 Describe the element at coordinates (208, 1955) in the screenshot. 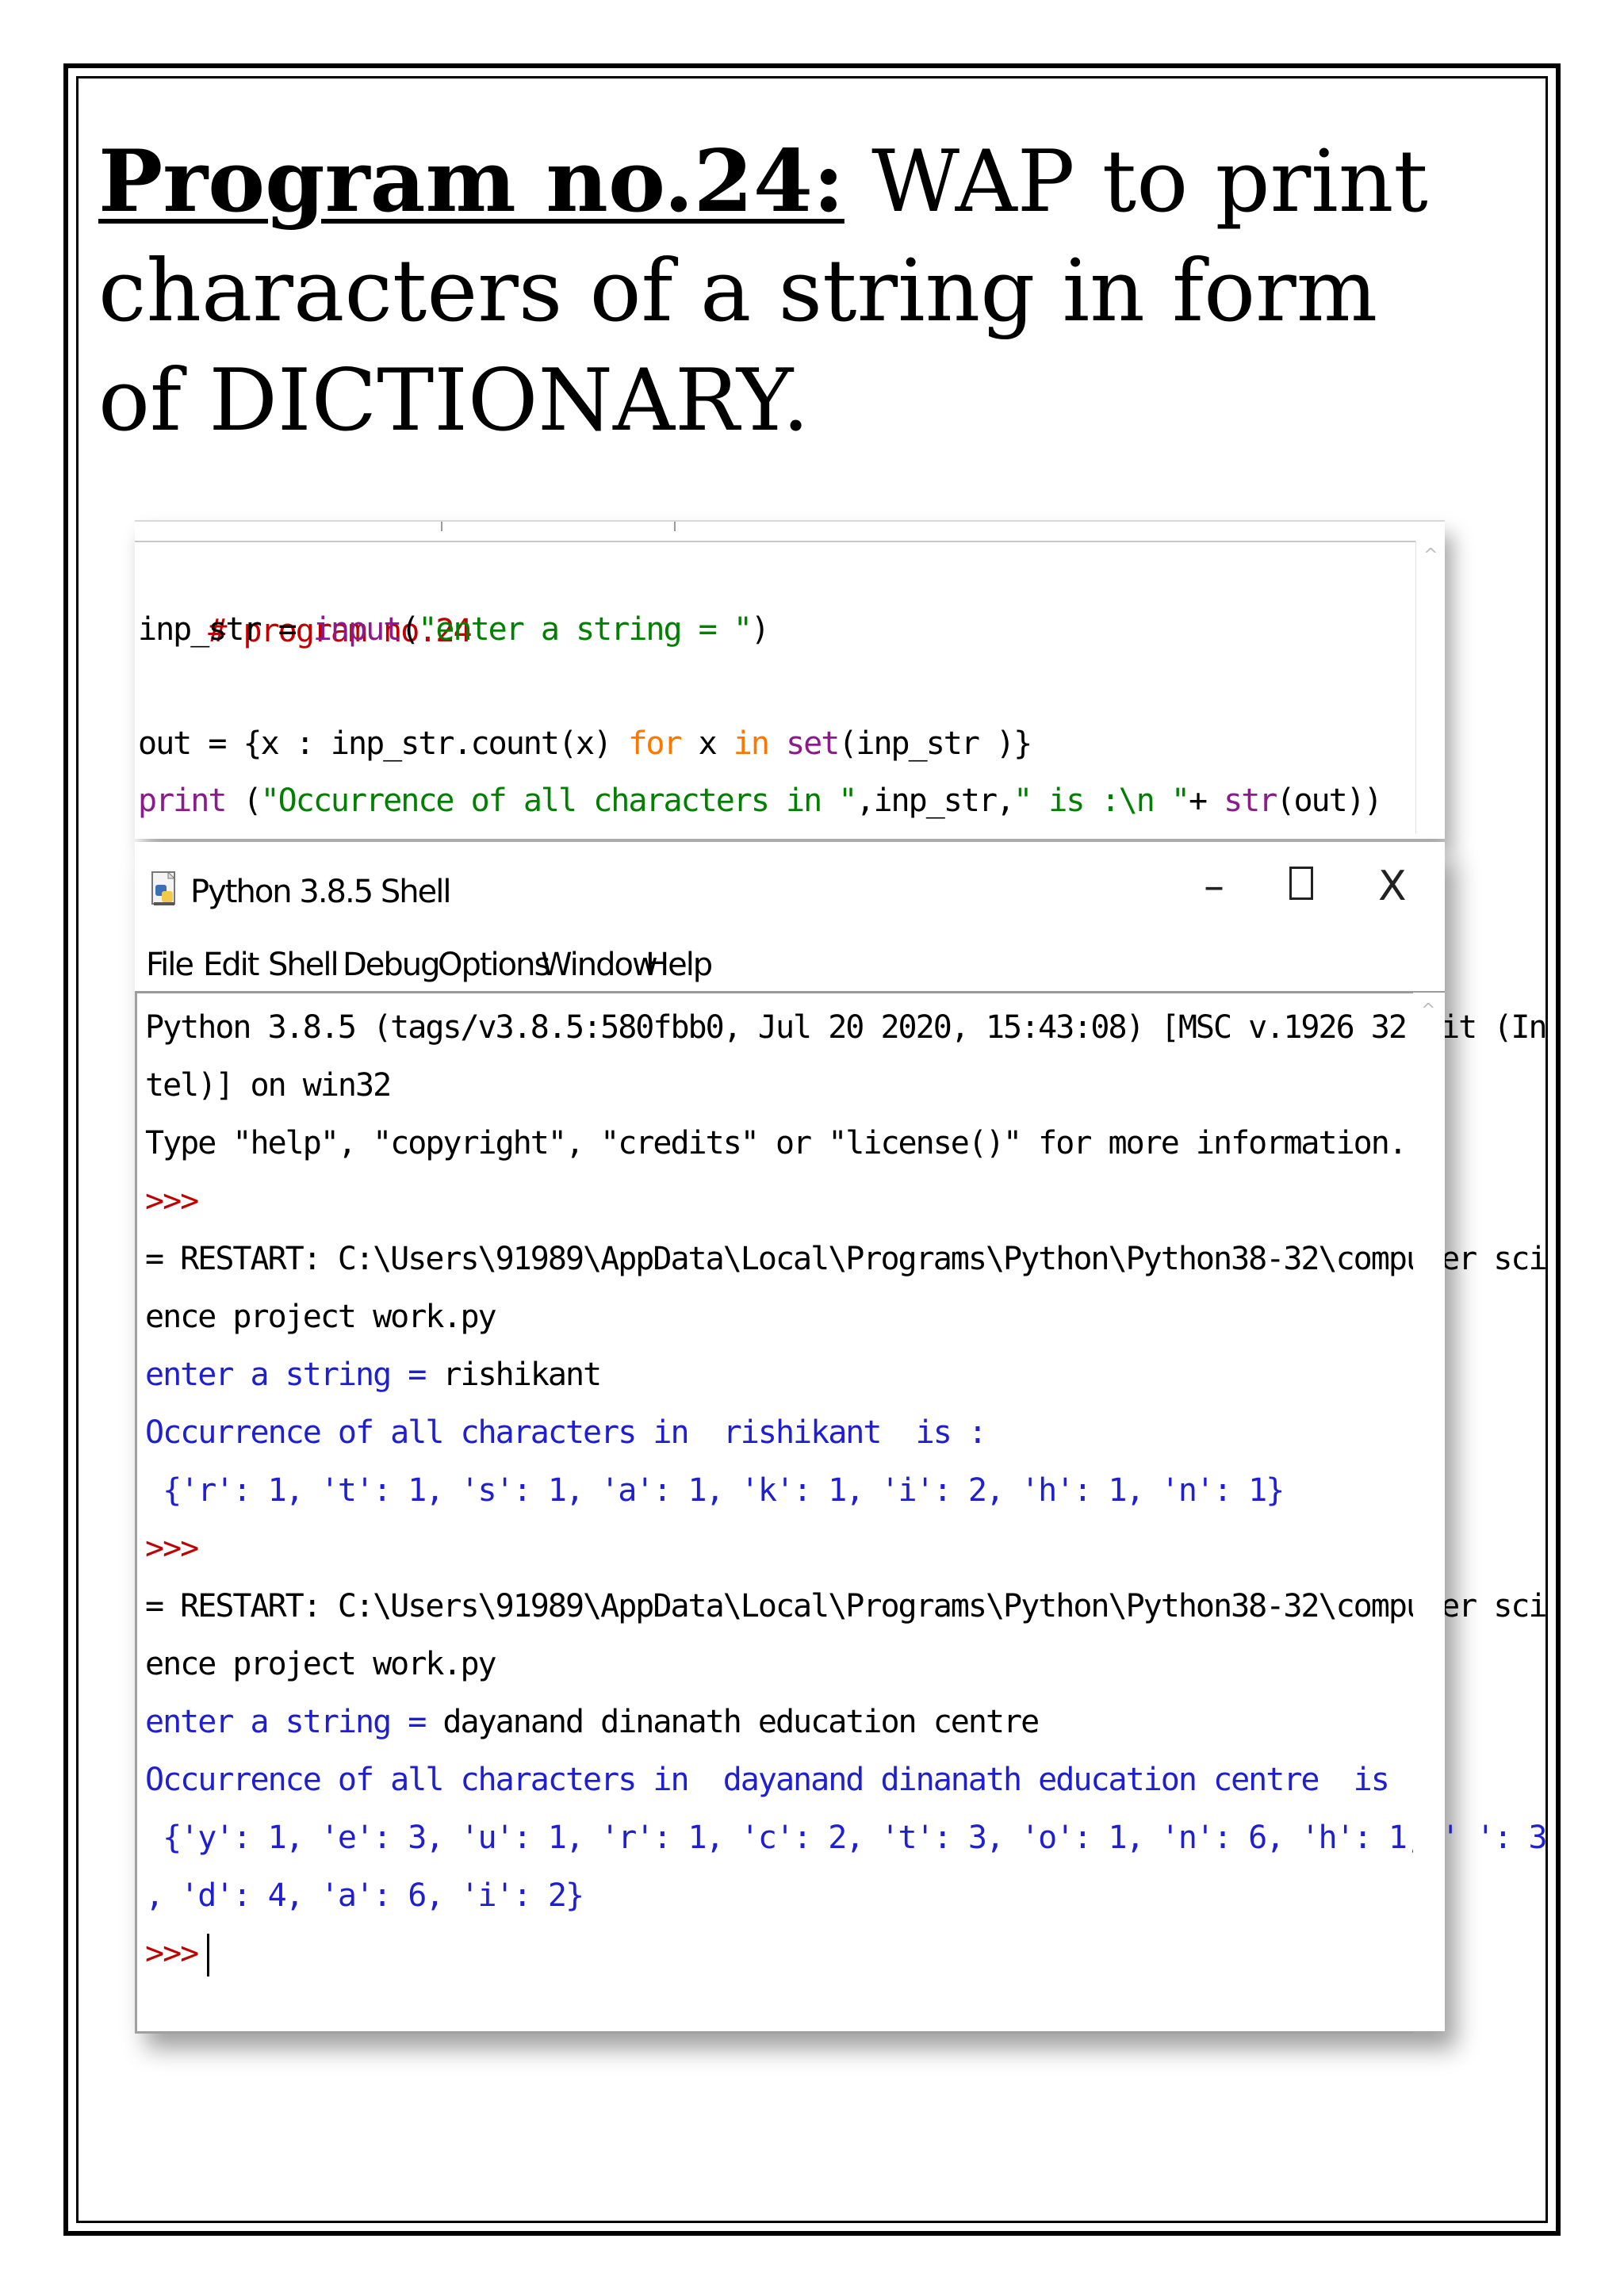

I see `text-cursor` at that location.